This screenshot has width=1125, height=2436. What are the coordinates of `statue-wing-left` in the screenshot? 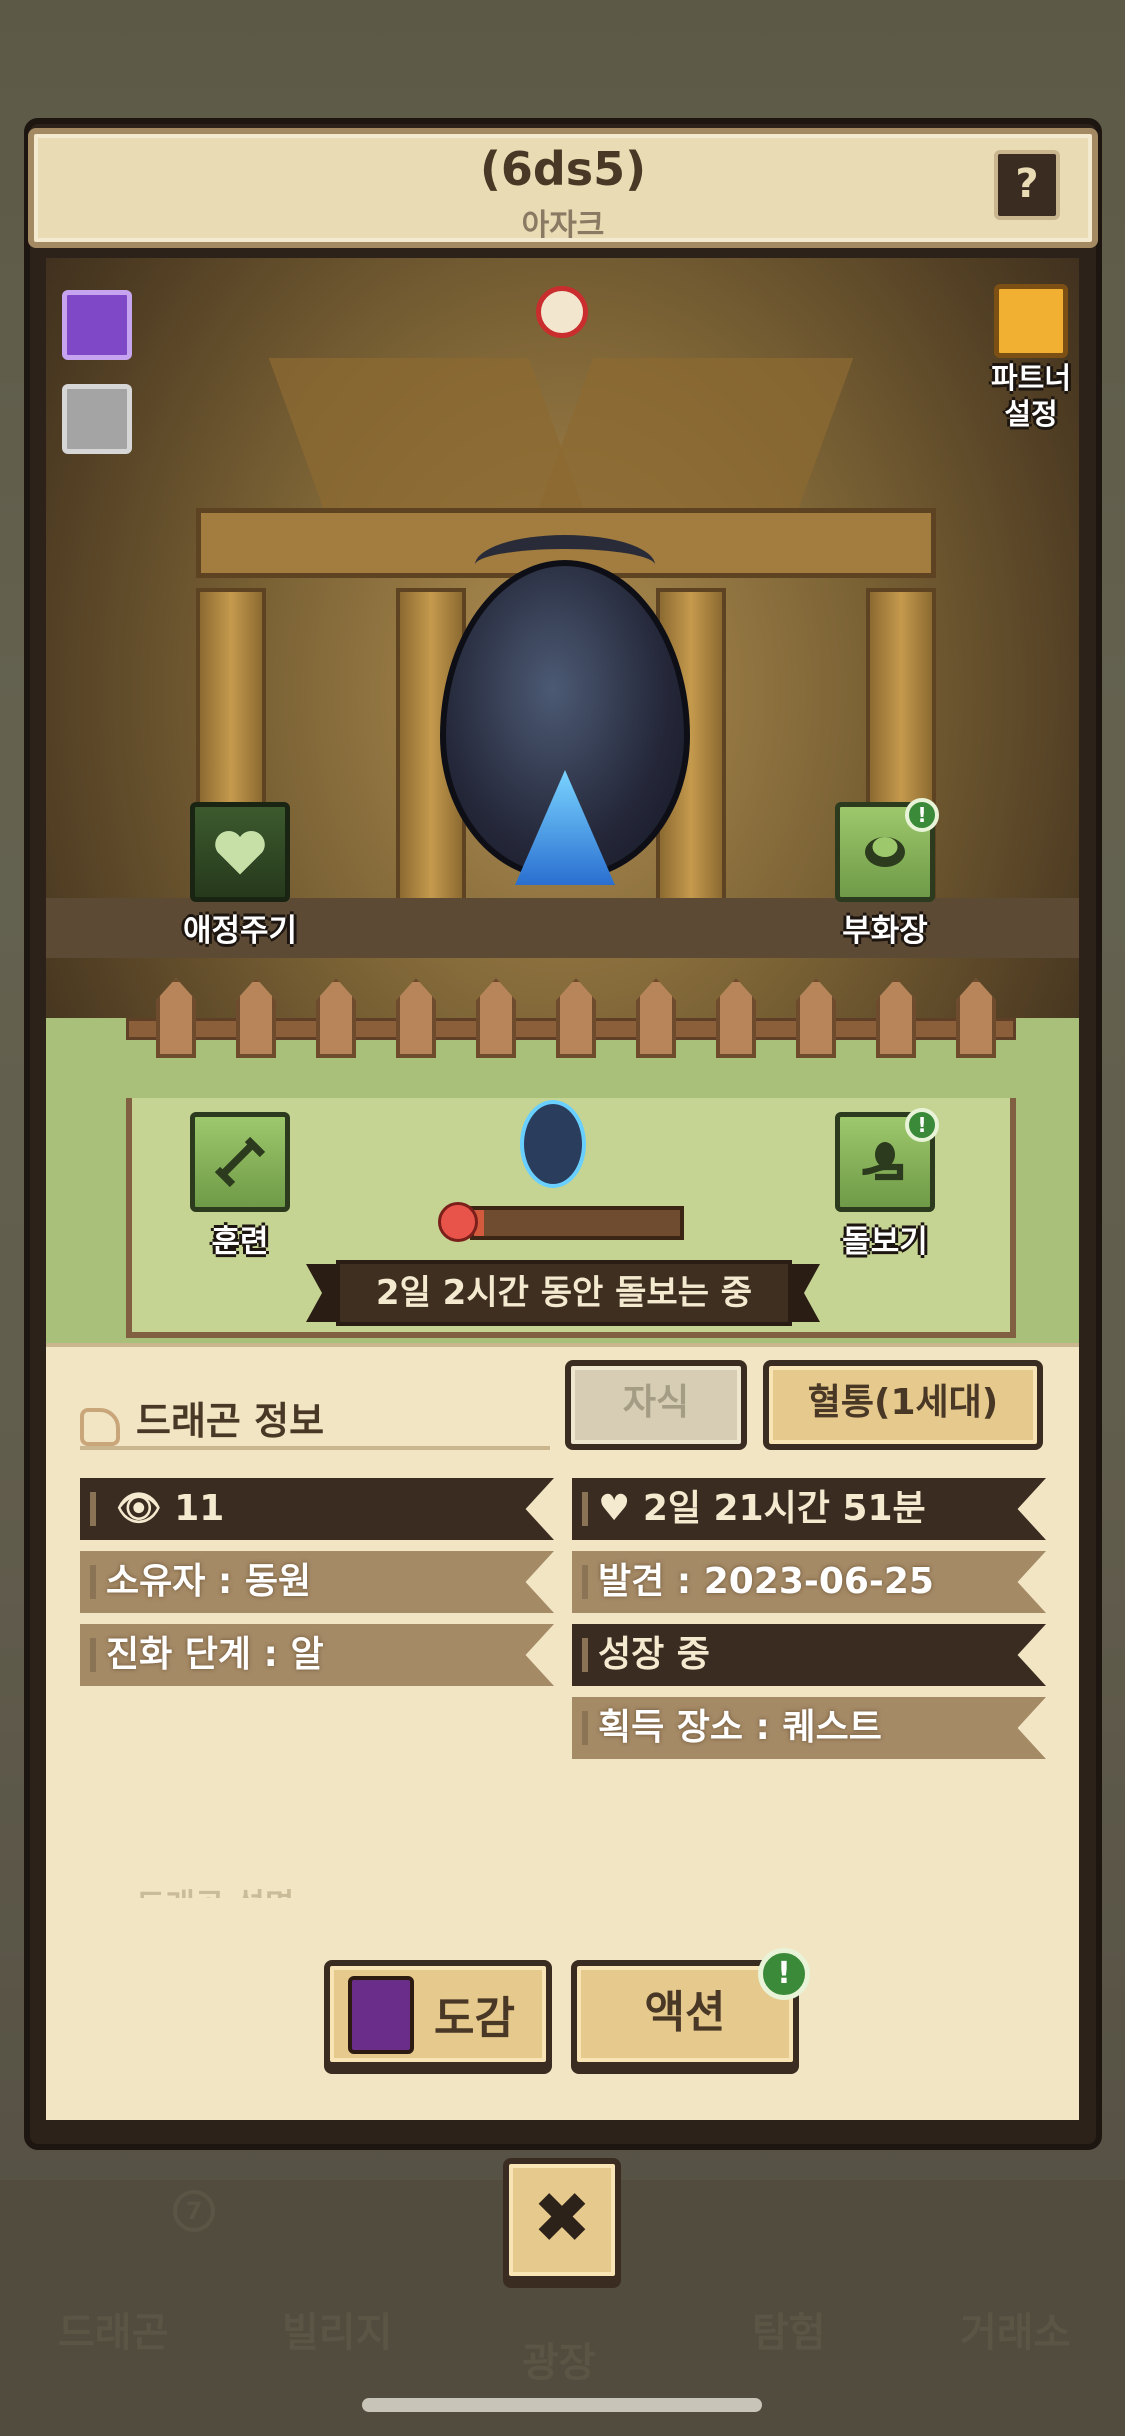 It's located at (426, 433).